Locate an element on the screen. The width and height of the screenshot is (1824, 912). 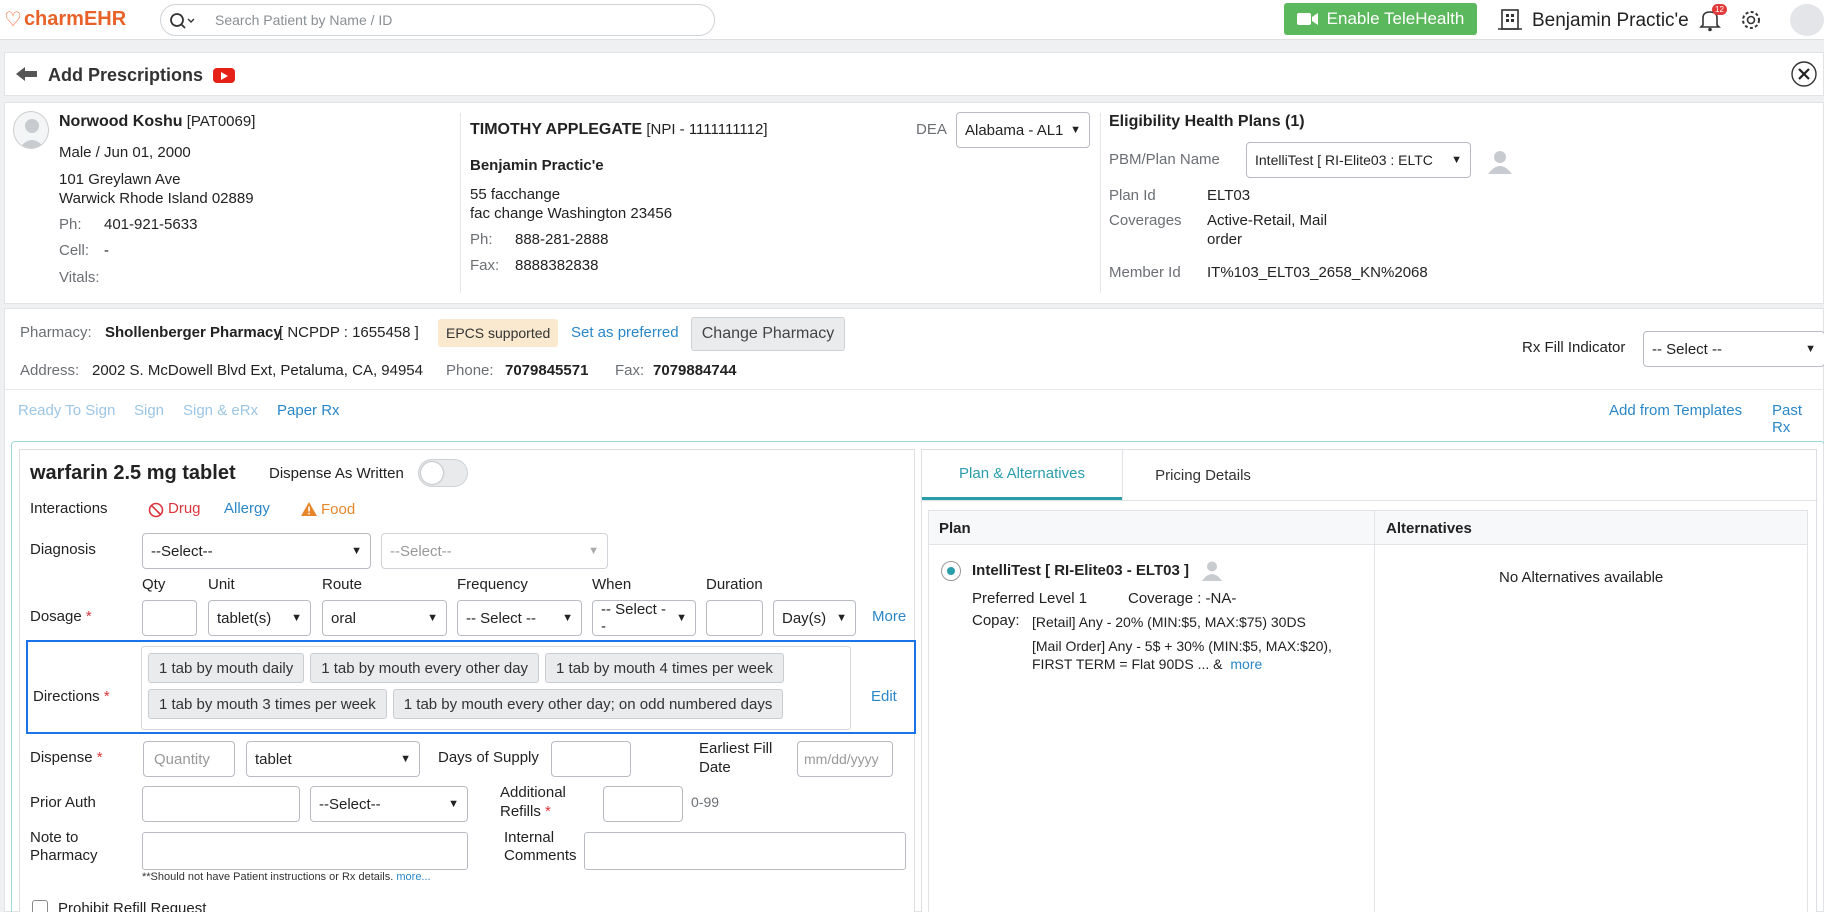
route-value: oral is located at coordinates (344, 618).